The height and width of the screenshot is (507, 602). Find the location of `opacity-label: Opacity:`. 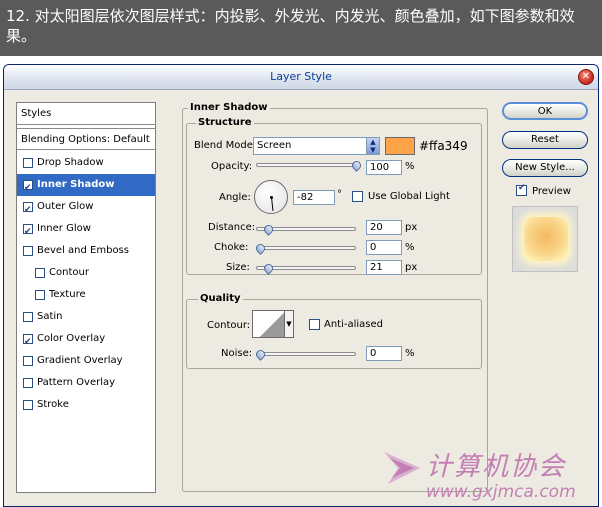

opacity-label: Opacity: is located at coordinates (232, 166).